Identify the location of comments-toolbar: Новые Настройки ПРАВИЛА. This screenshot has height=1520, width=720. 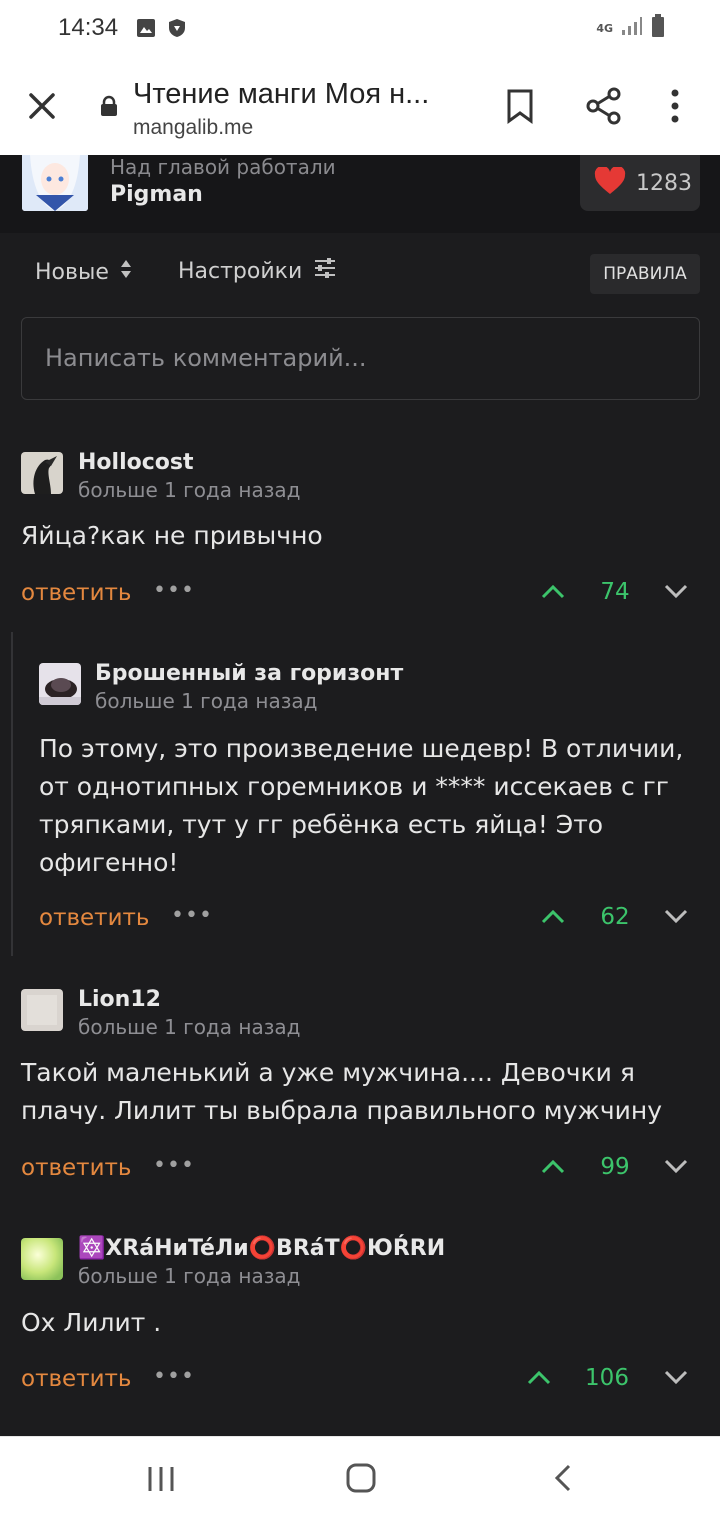
(360, 274).